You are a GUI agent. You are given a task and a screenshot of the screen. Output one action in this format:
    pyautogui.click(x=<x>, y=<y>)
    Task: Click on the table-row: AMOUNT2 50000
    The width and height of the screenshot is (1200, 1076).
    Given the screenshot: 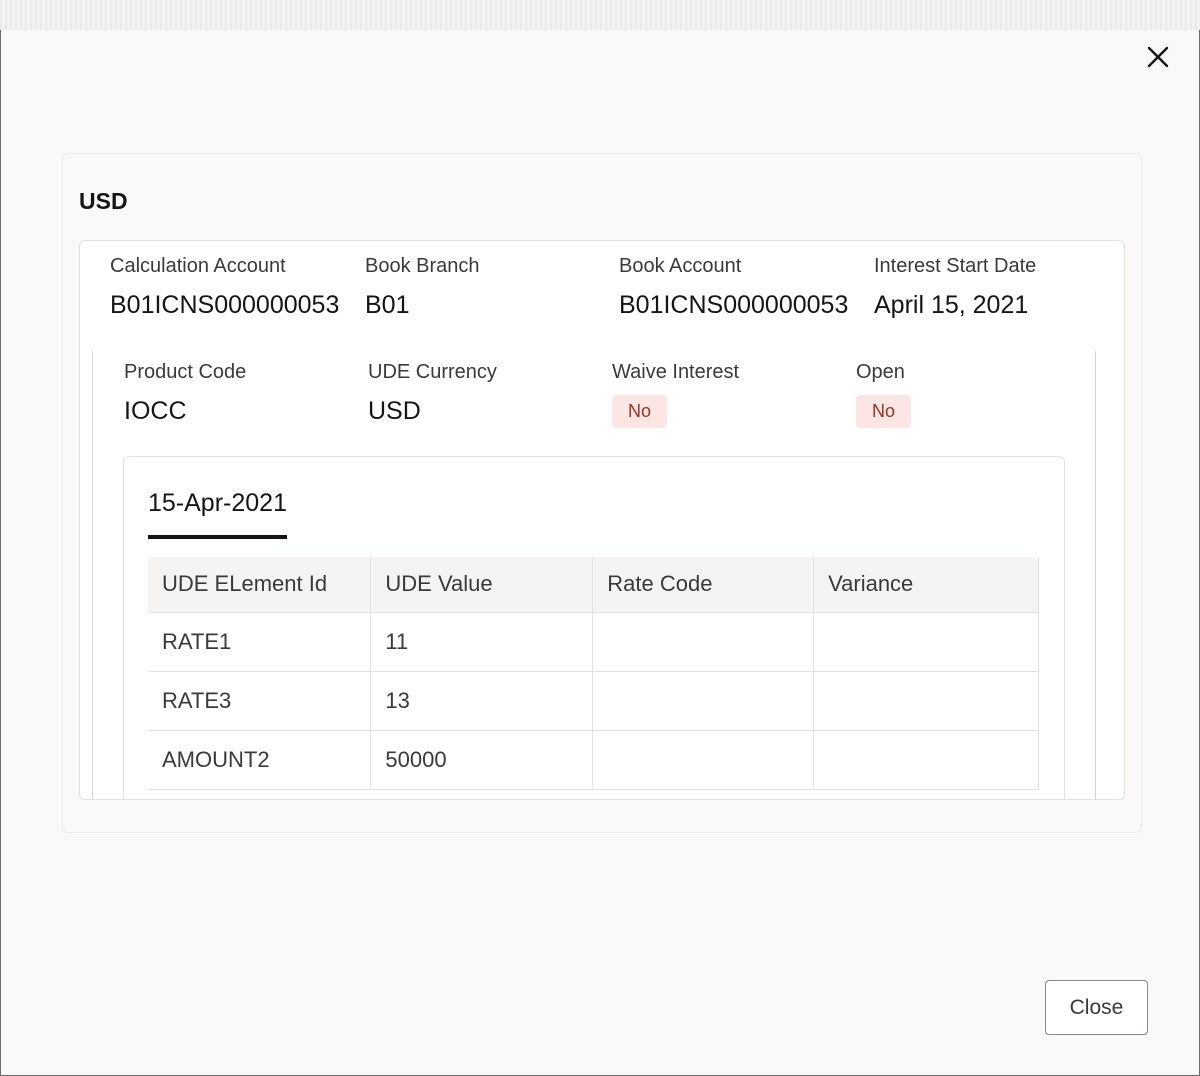 What is the action you would take?
    pyautogui.click(x=593, y=760)
    